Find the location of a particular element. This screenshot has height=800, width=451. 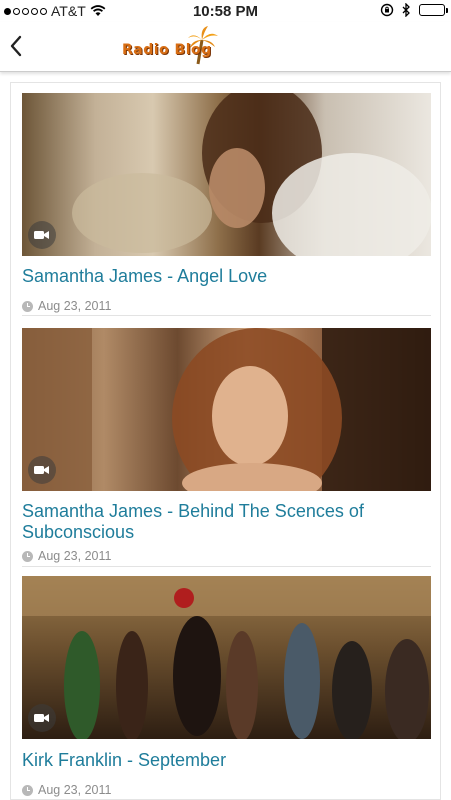

chevron-left-icon is located at coordinates (16, 46).